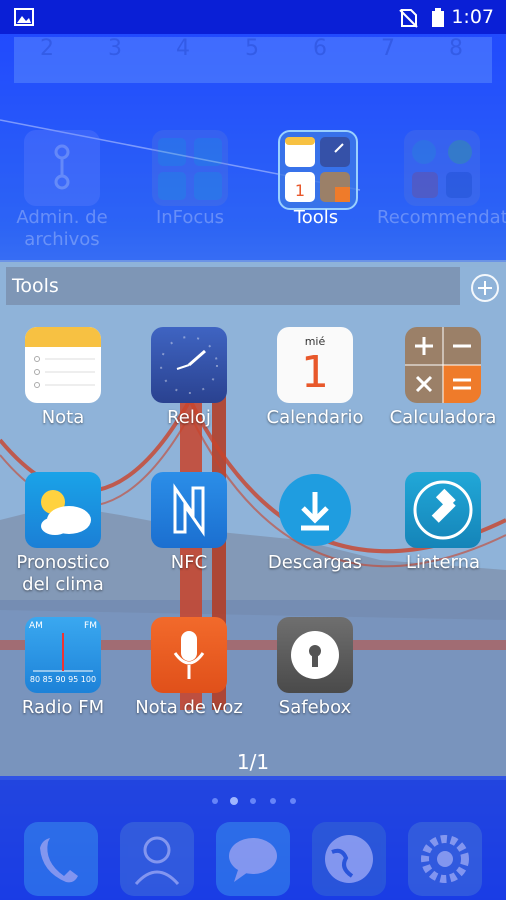  I want to click on app-label: NFC, so click(189, 562).